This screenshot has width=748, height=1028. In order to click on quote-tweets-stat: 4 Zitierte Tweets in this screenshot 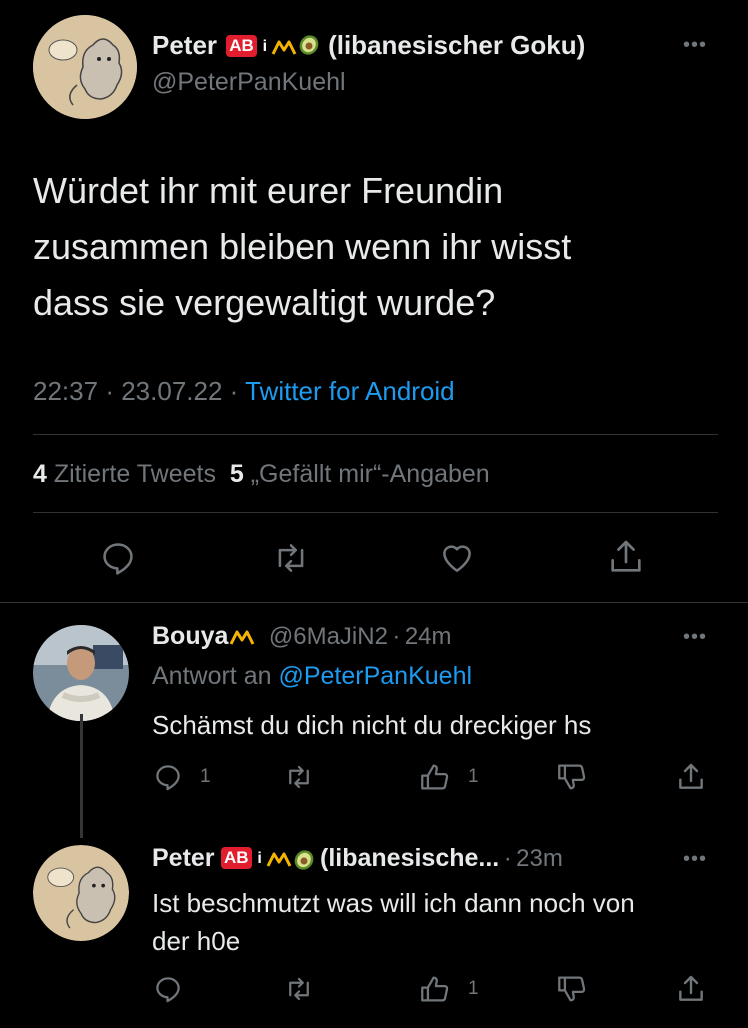, I will do `click(124, 474)`.